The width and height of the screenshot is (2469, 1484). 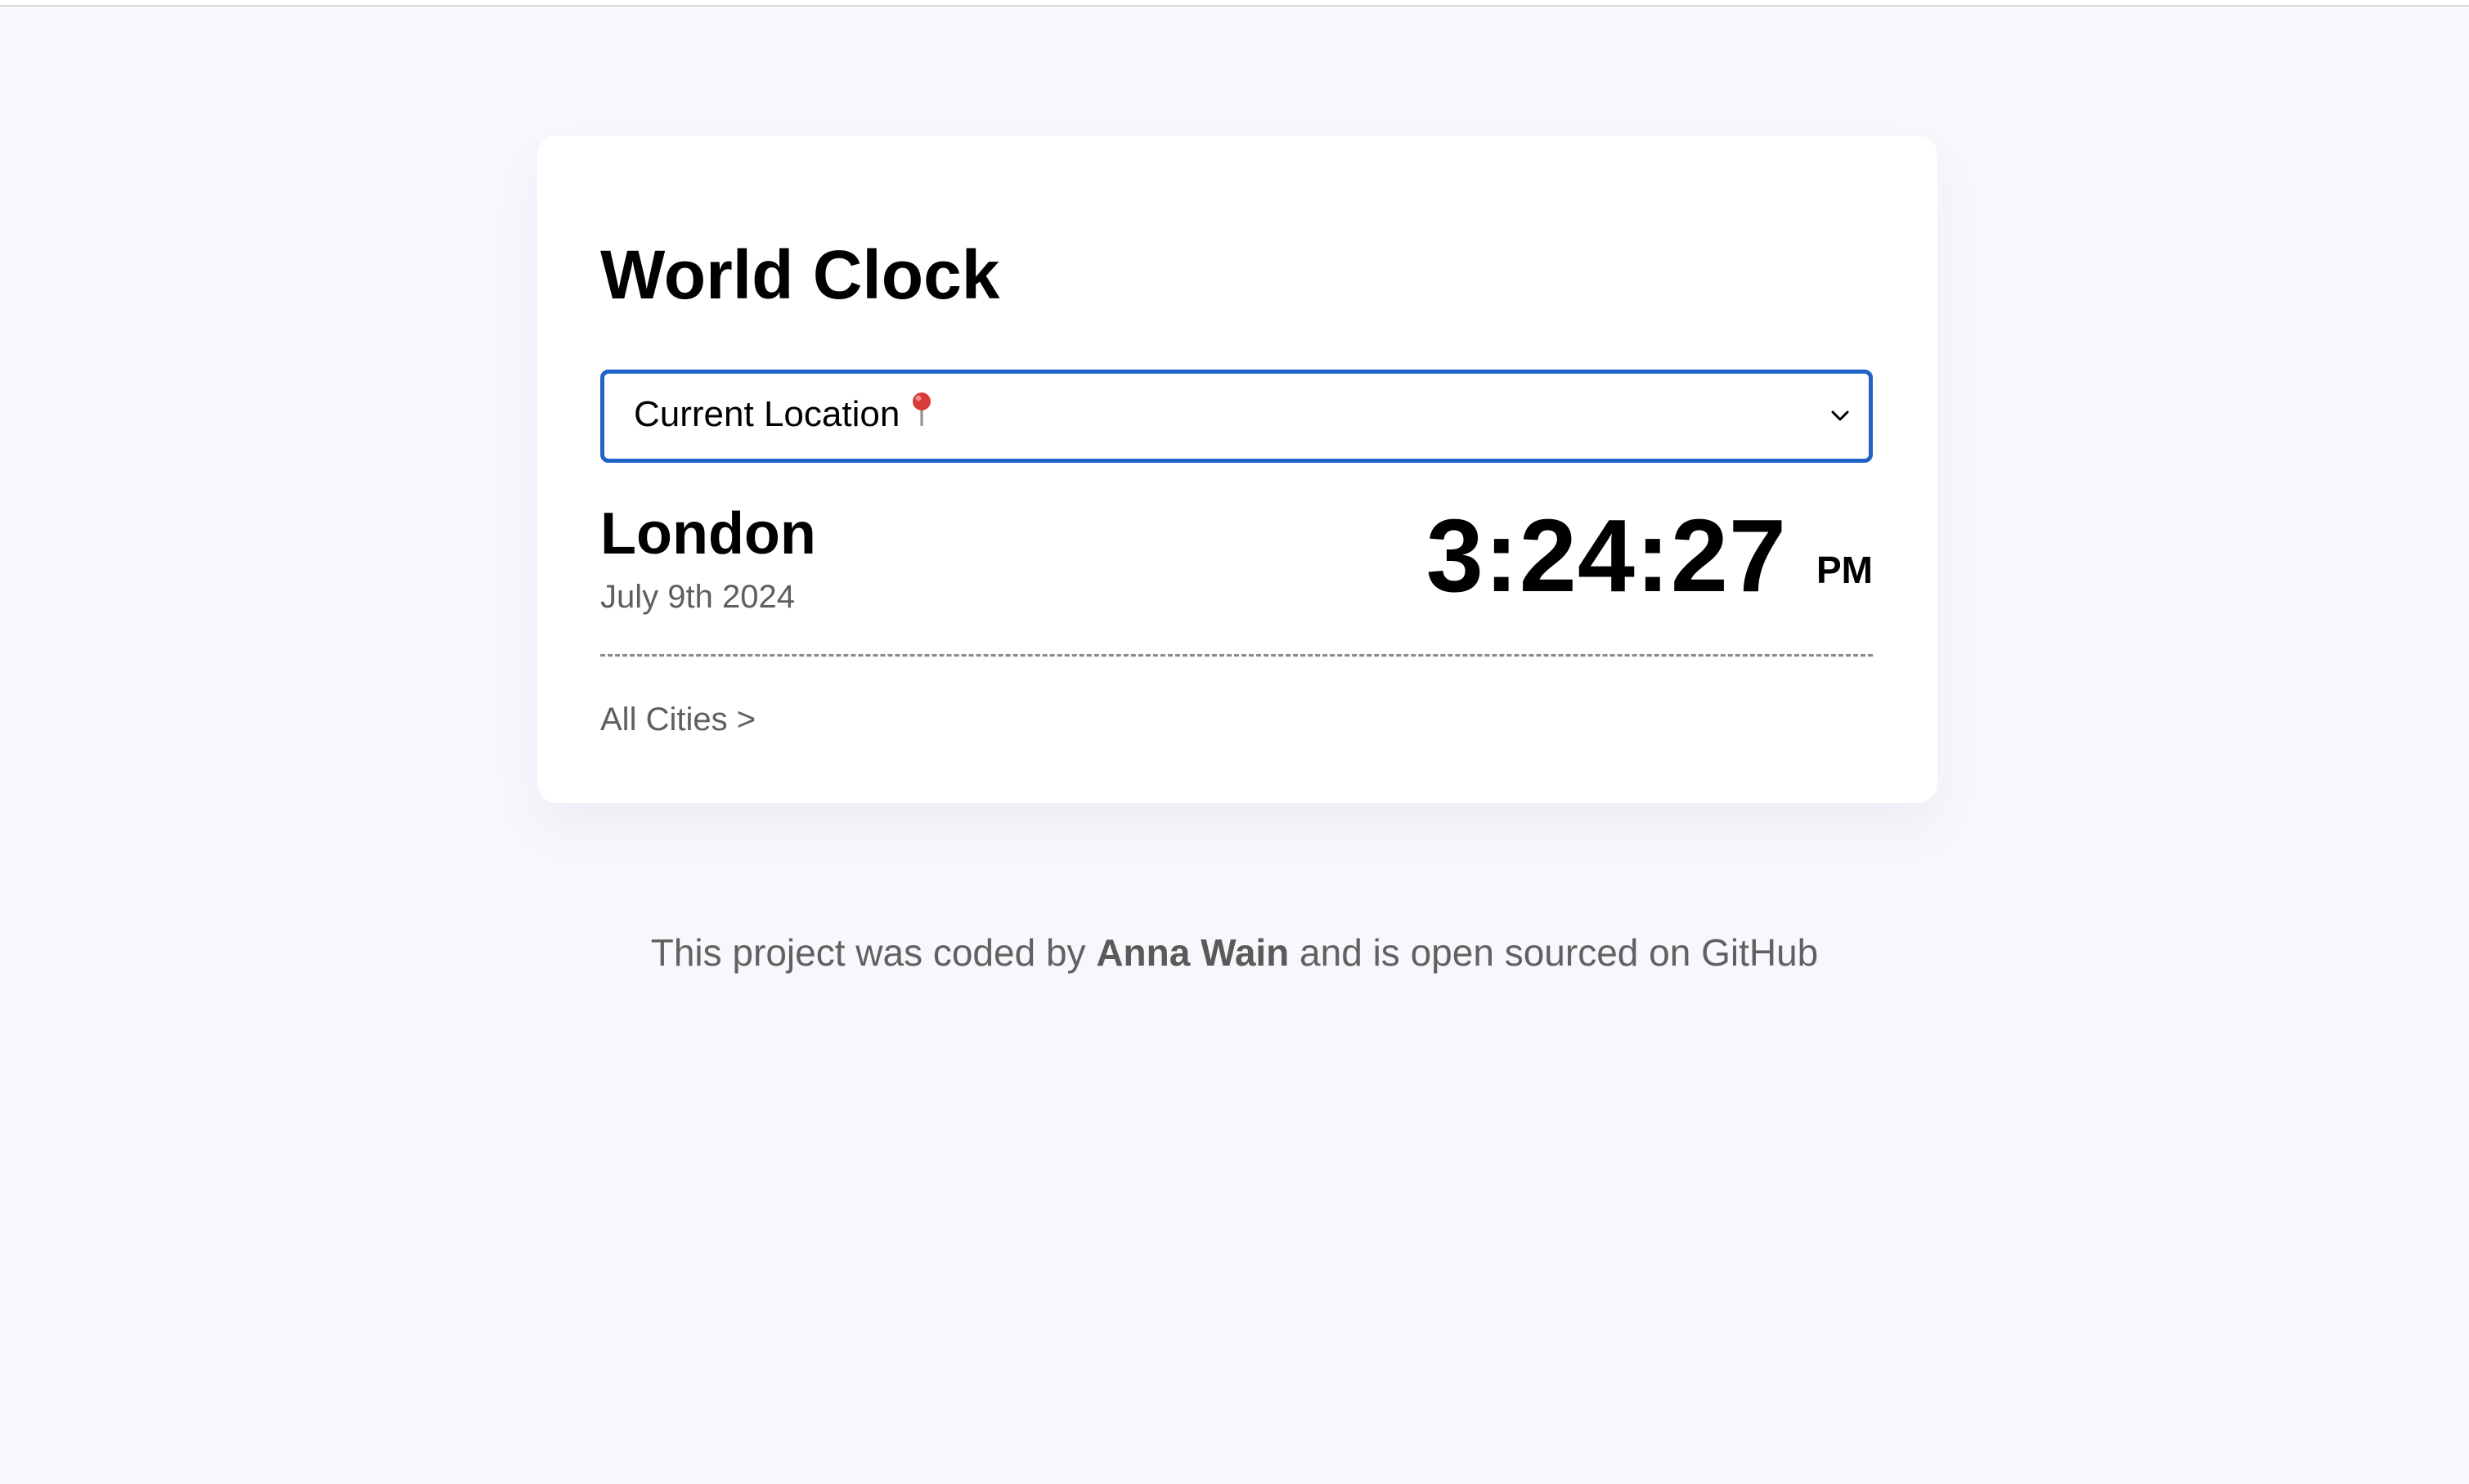 I want to click on city-select-value: Current Location, so click(x=1231, y=415).